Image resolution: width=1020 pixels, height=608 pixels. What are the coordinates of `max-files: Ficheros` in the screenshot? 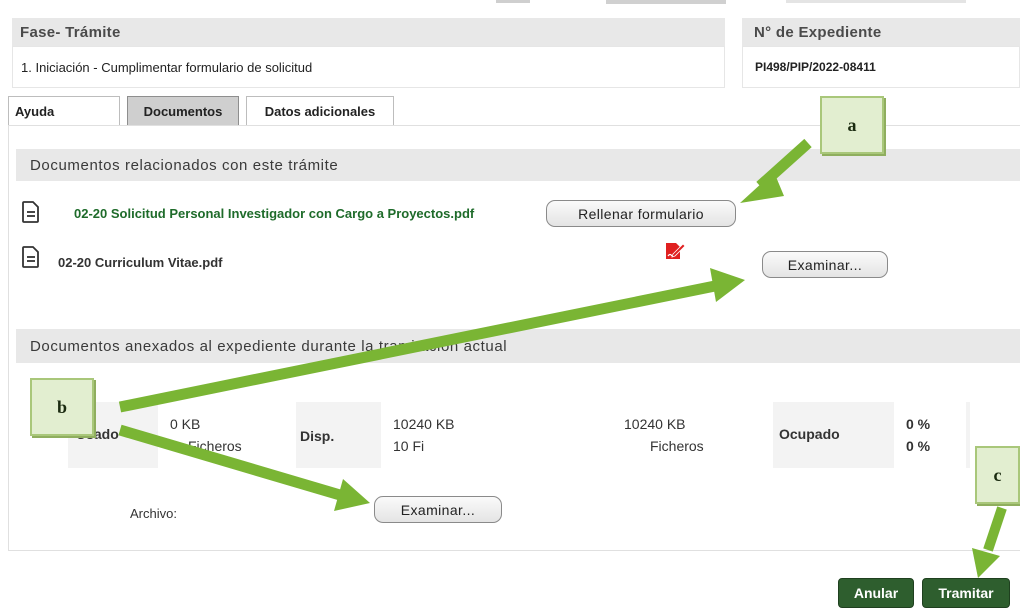 It's located at (677, 446).